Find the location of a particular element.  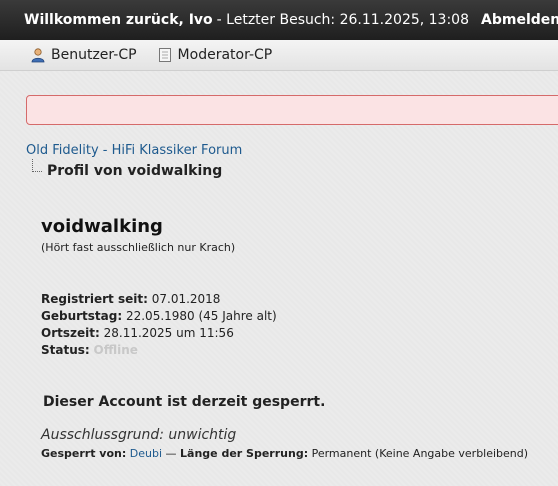

birthday-row: Geburtstag: 22.05.1980 (45 Jahre alt) is located at coordinates (159, 316).